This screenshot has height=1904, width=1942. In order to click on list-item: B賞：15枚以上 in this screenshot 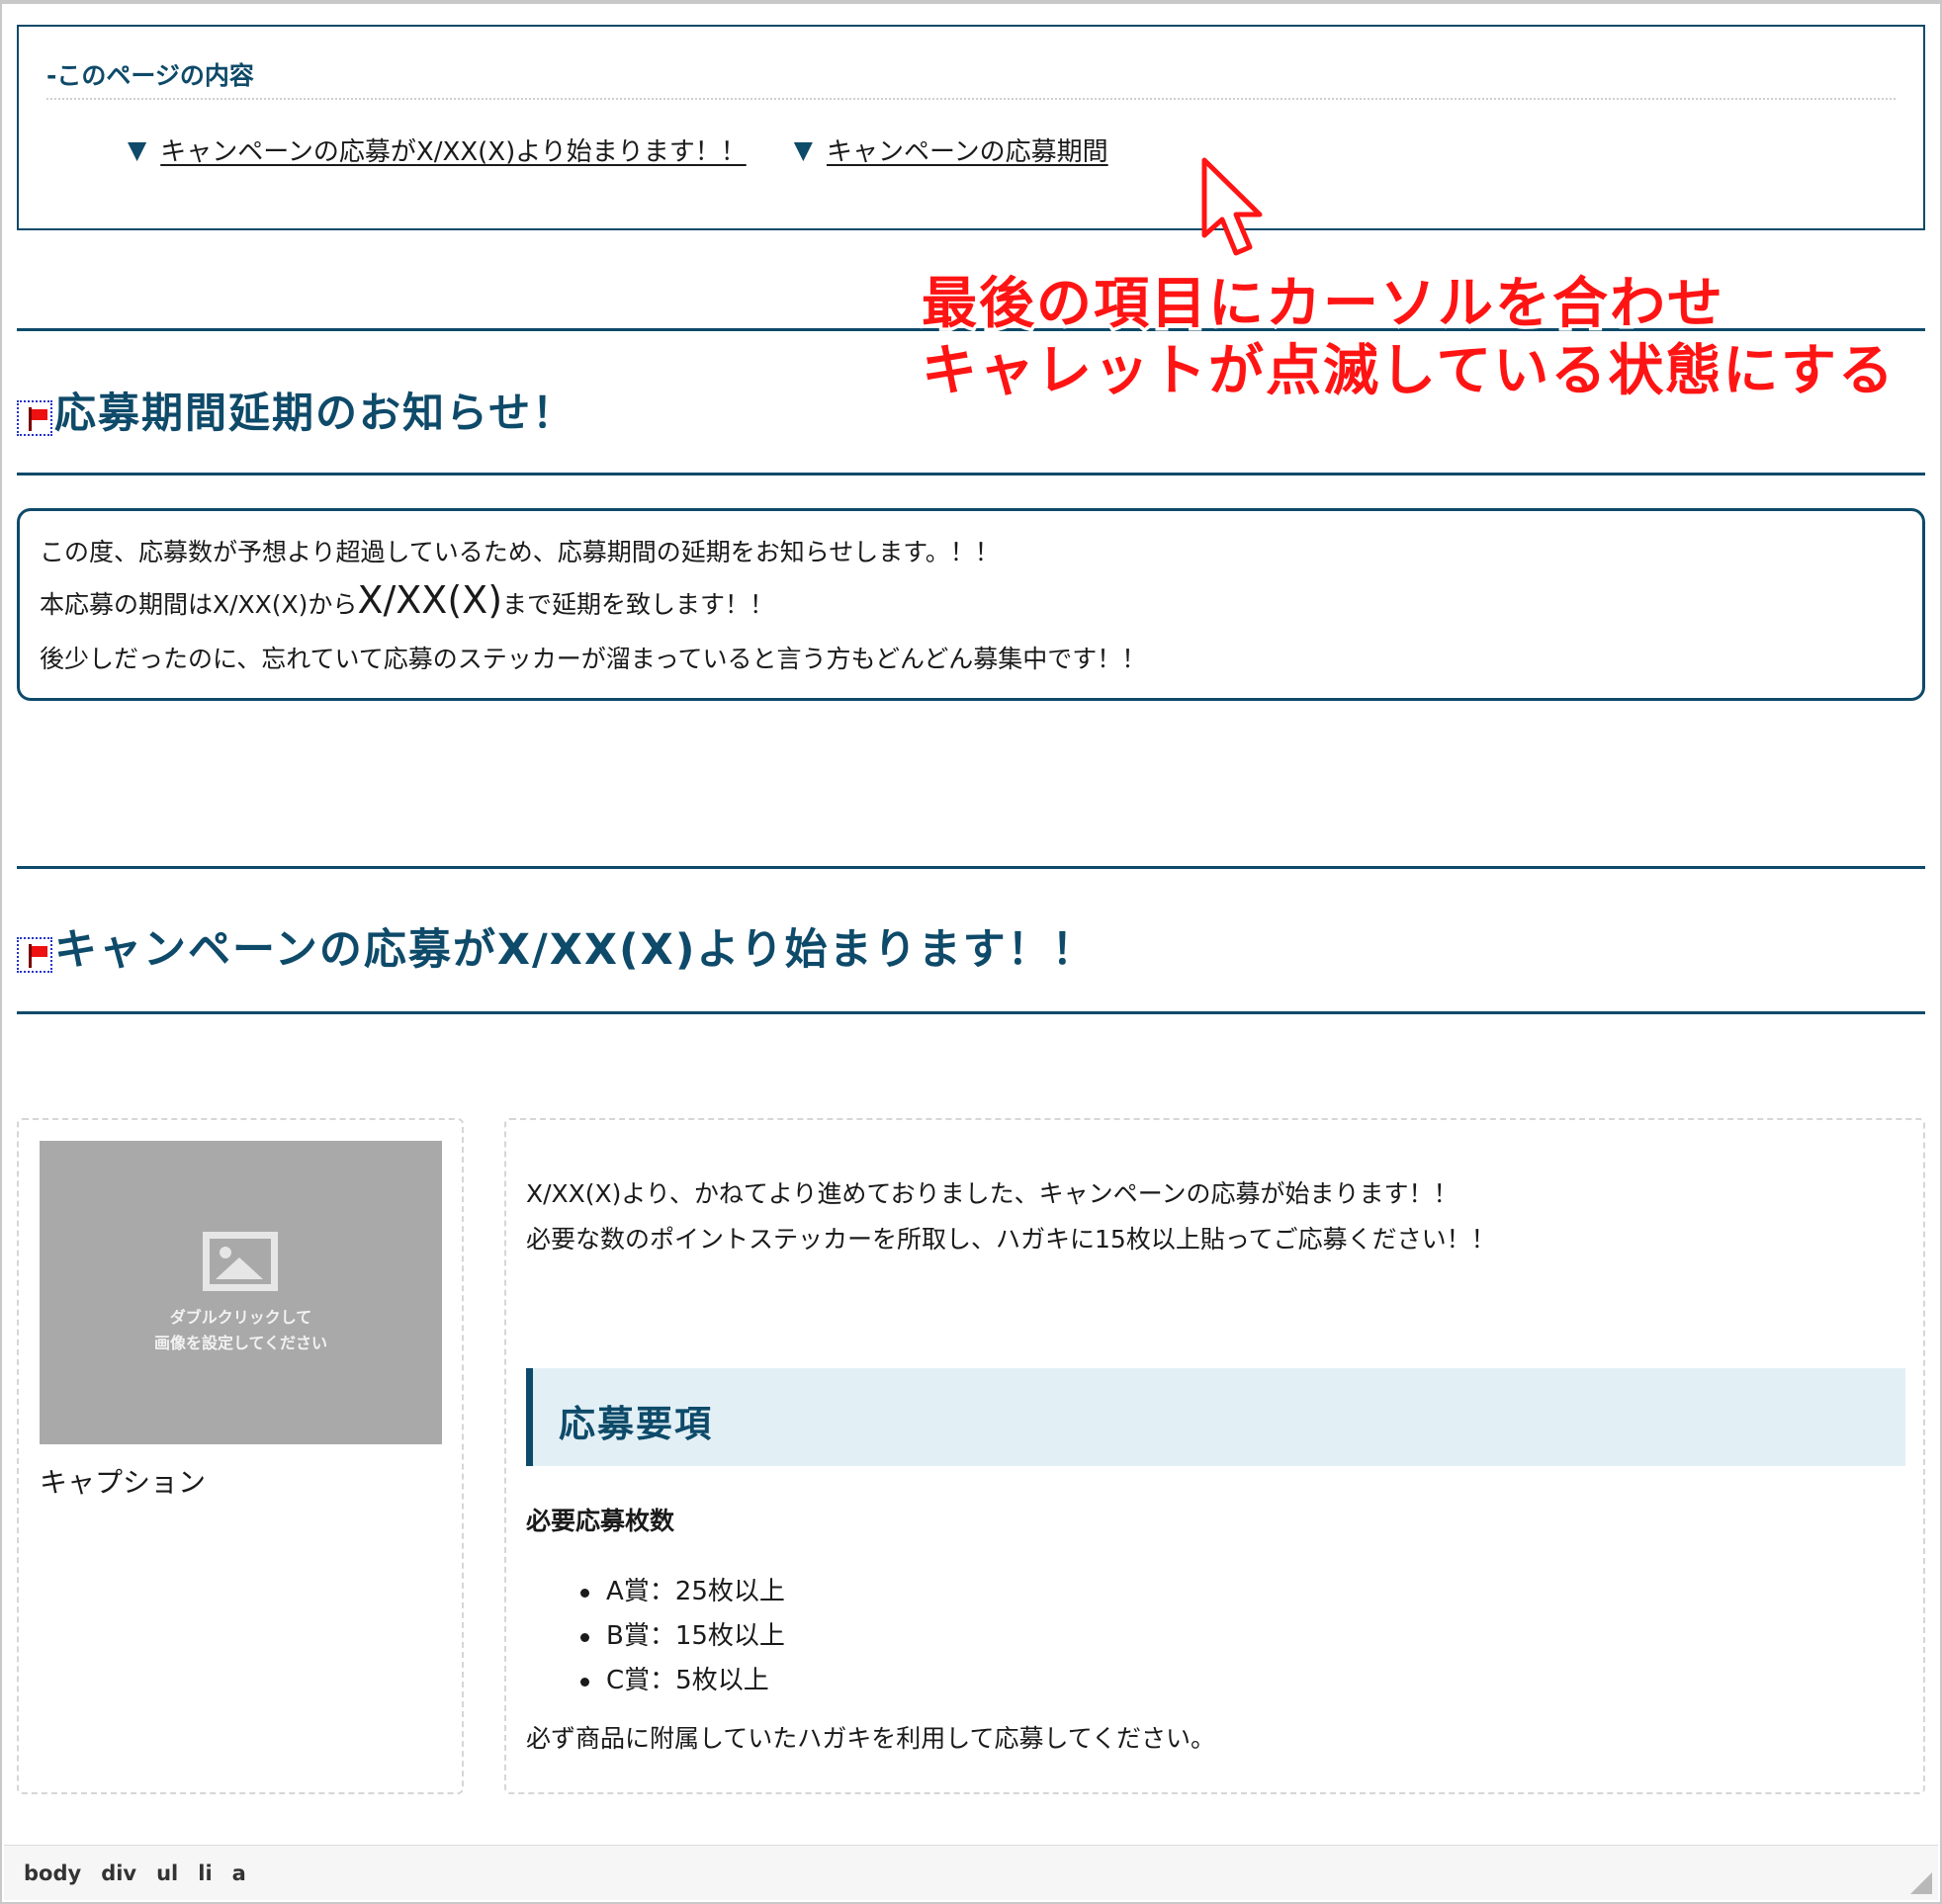, I will do `click(682, 1636)`.